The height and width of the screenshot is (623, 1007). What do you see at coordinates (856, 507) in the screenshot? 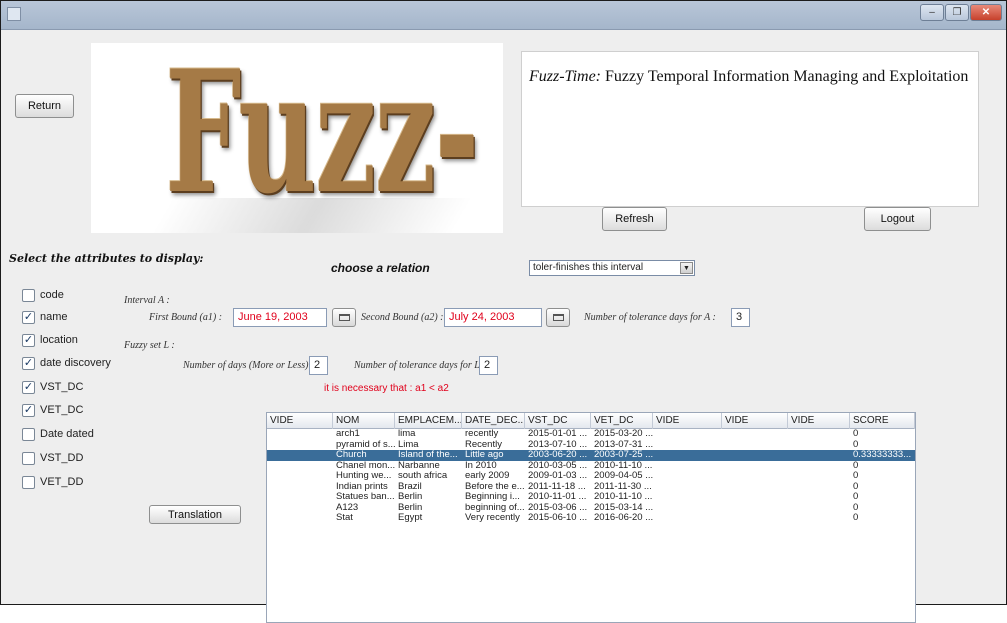
I see `table-cell: 0` at bounding box center [856, 507].